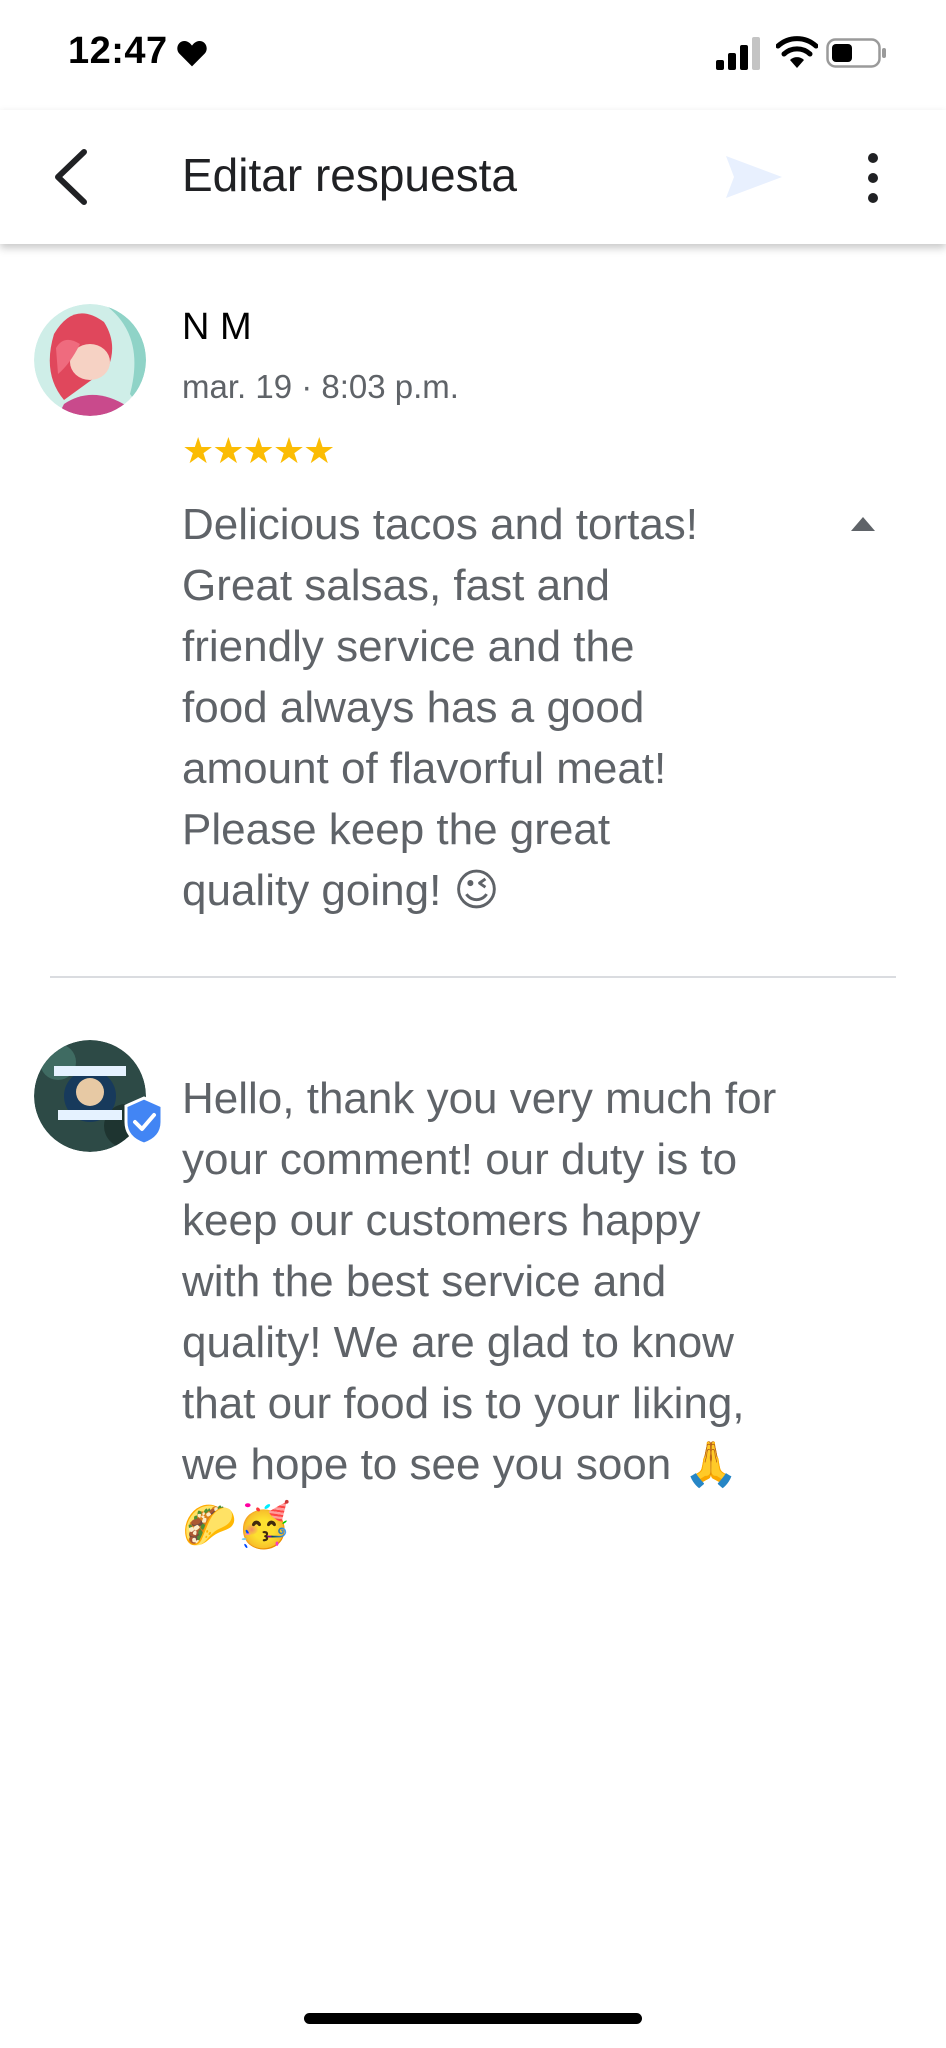 This screenshot has height=2048, width=946. I want to click on heart-icon, so click(192, 54).